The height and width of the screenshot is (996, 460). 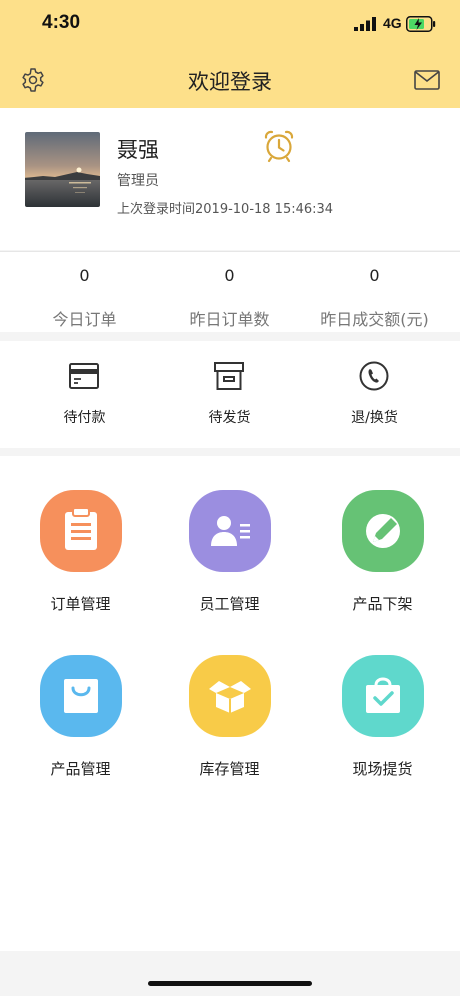 What do you see at coordinates (81, 696) in the screenshot?
I see `shopping-bag-icon` at bounding box center [81, 696].